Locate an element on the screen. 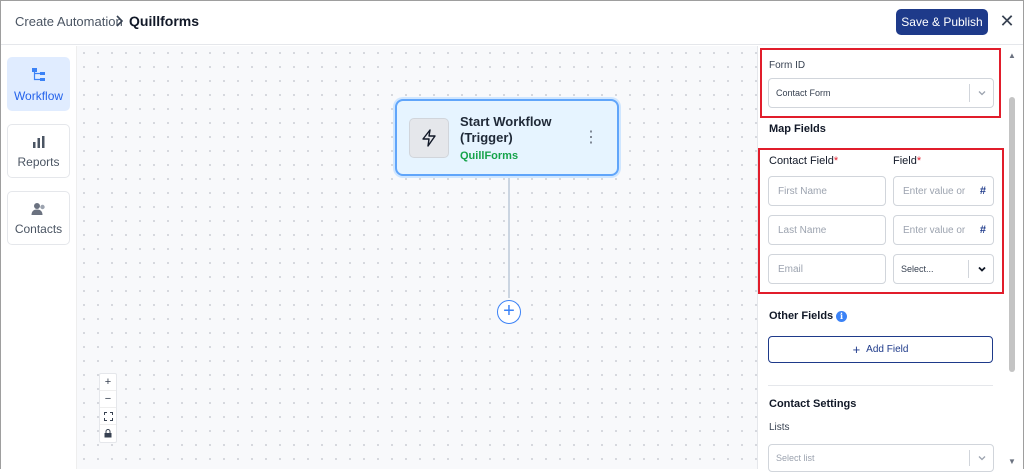  form-id-value: Contact Form is located at coordinates (803, 93).